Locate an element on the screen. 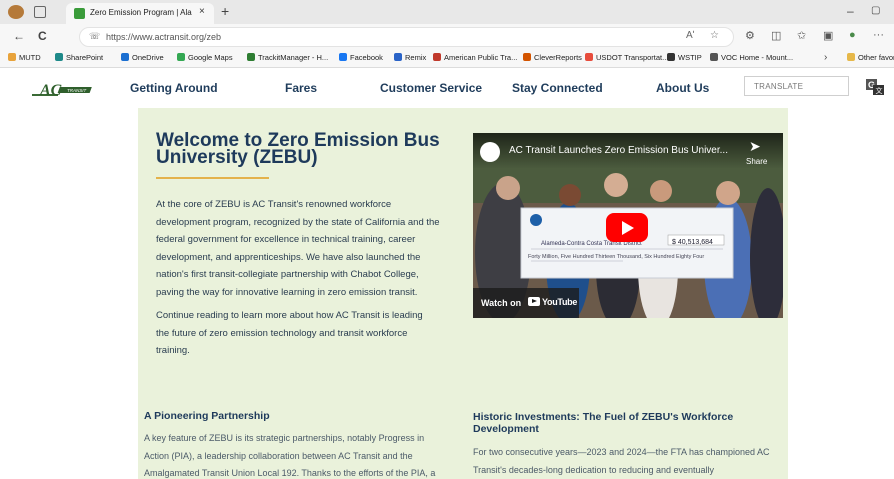 The height and width of the screenshot is (479, 894). favorite-item: Google Maps is located at coordinates (205, 57).